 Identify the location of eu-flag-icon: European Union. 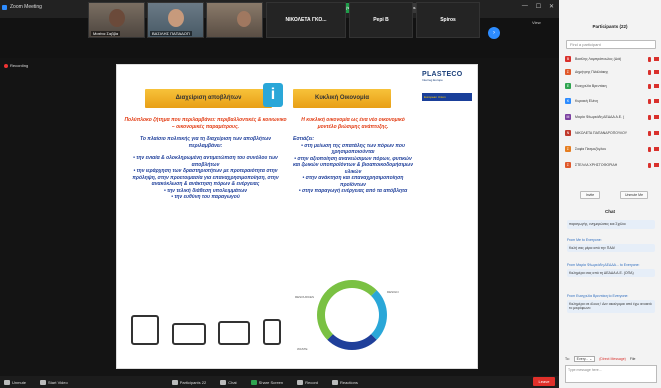
(447, 97).